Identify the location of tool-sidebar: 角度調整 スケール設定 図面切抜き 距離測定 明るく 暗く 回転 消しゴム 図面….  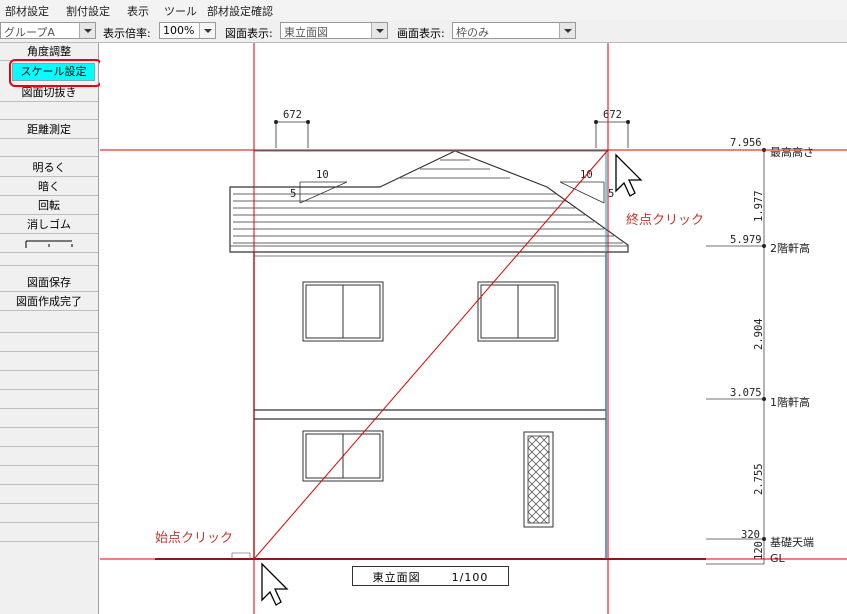
(49, 328).